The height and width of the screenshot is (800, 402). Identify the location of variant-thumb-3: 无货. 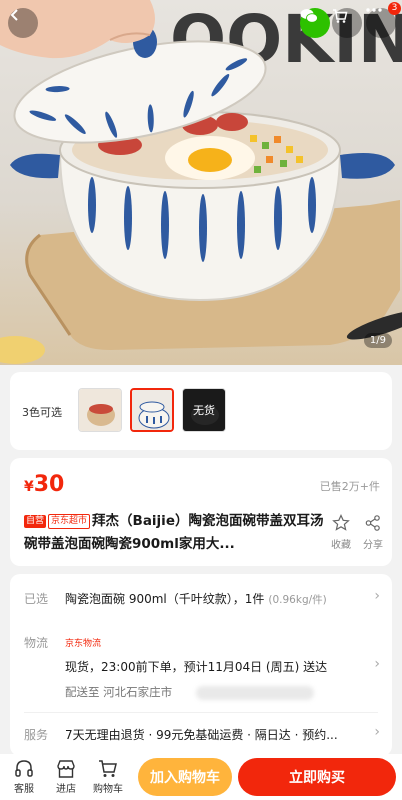
(204, 410).